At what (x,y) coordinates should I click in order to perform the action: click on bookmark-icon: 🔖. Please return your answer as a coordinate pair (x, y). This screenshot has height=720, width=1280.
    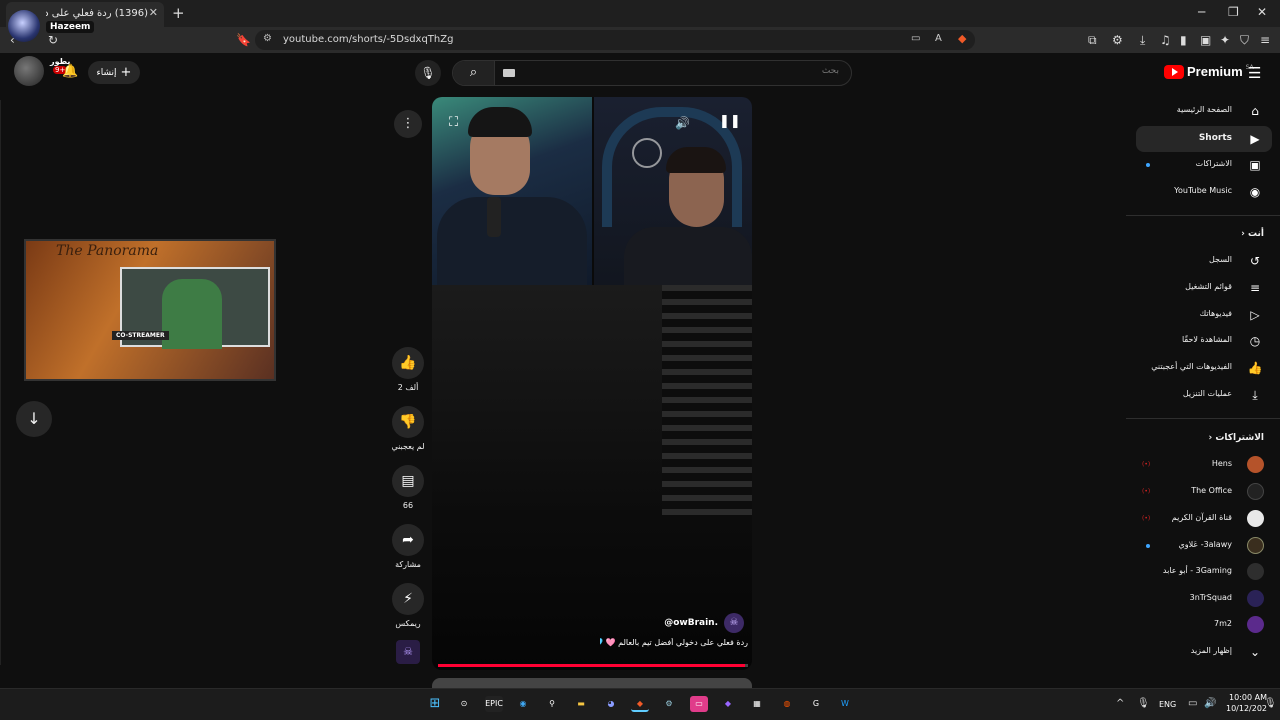
    Looking at the image, I should click on (243, 40).